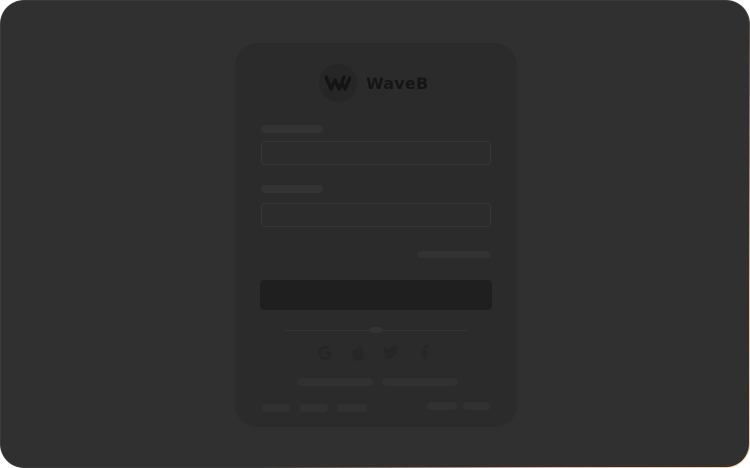 The height and width of the screenshot is (468, 750). What do you see at coordinates (292, 129) in the screenshot?
I see `email-label-placeholder` at bounding box center [292, 129].